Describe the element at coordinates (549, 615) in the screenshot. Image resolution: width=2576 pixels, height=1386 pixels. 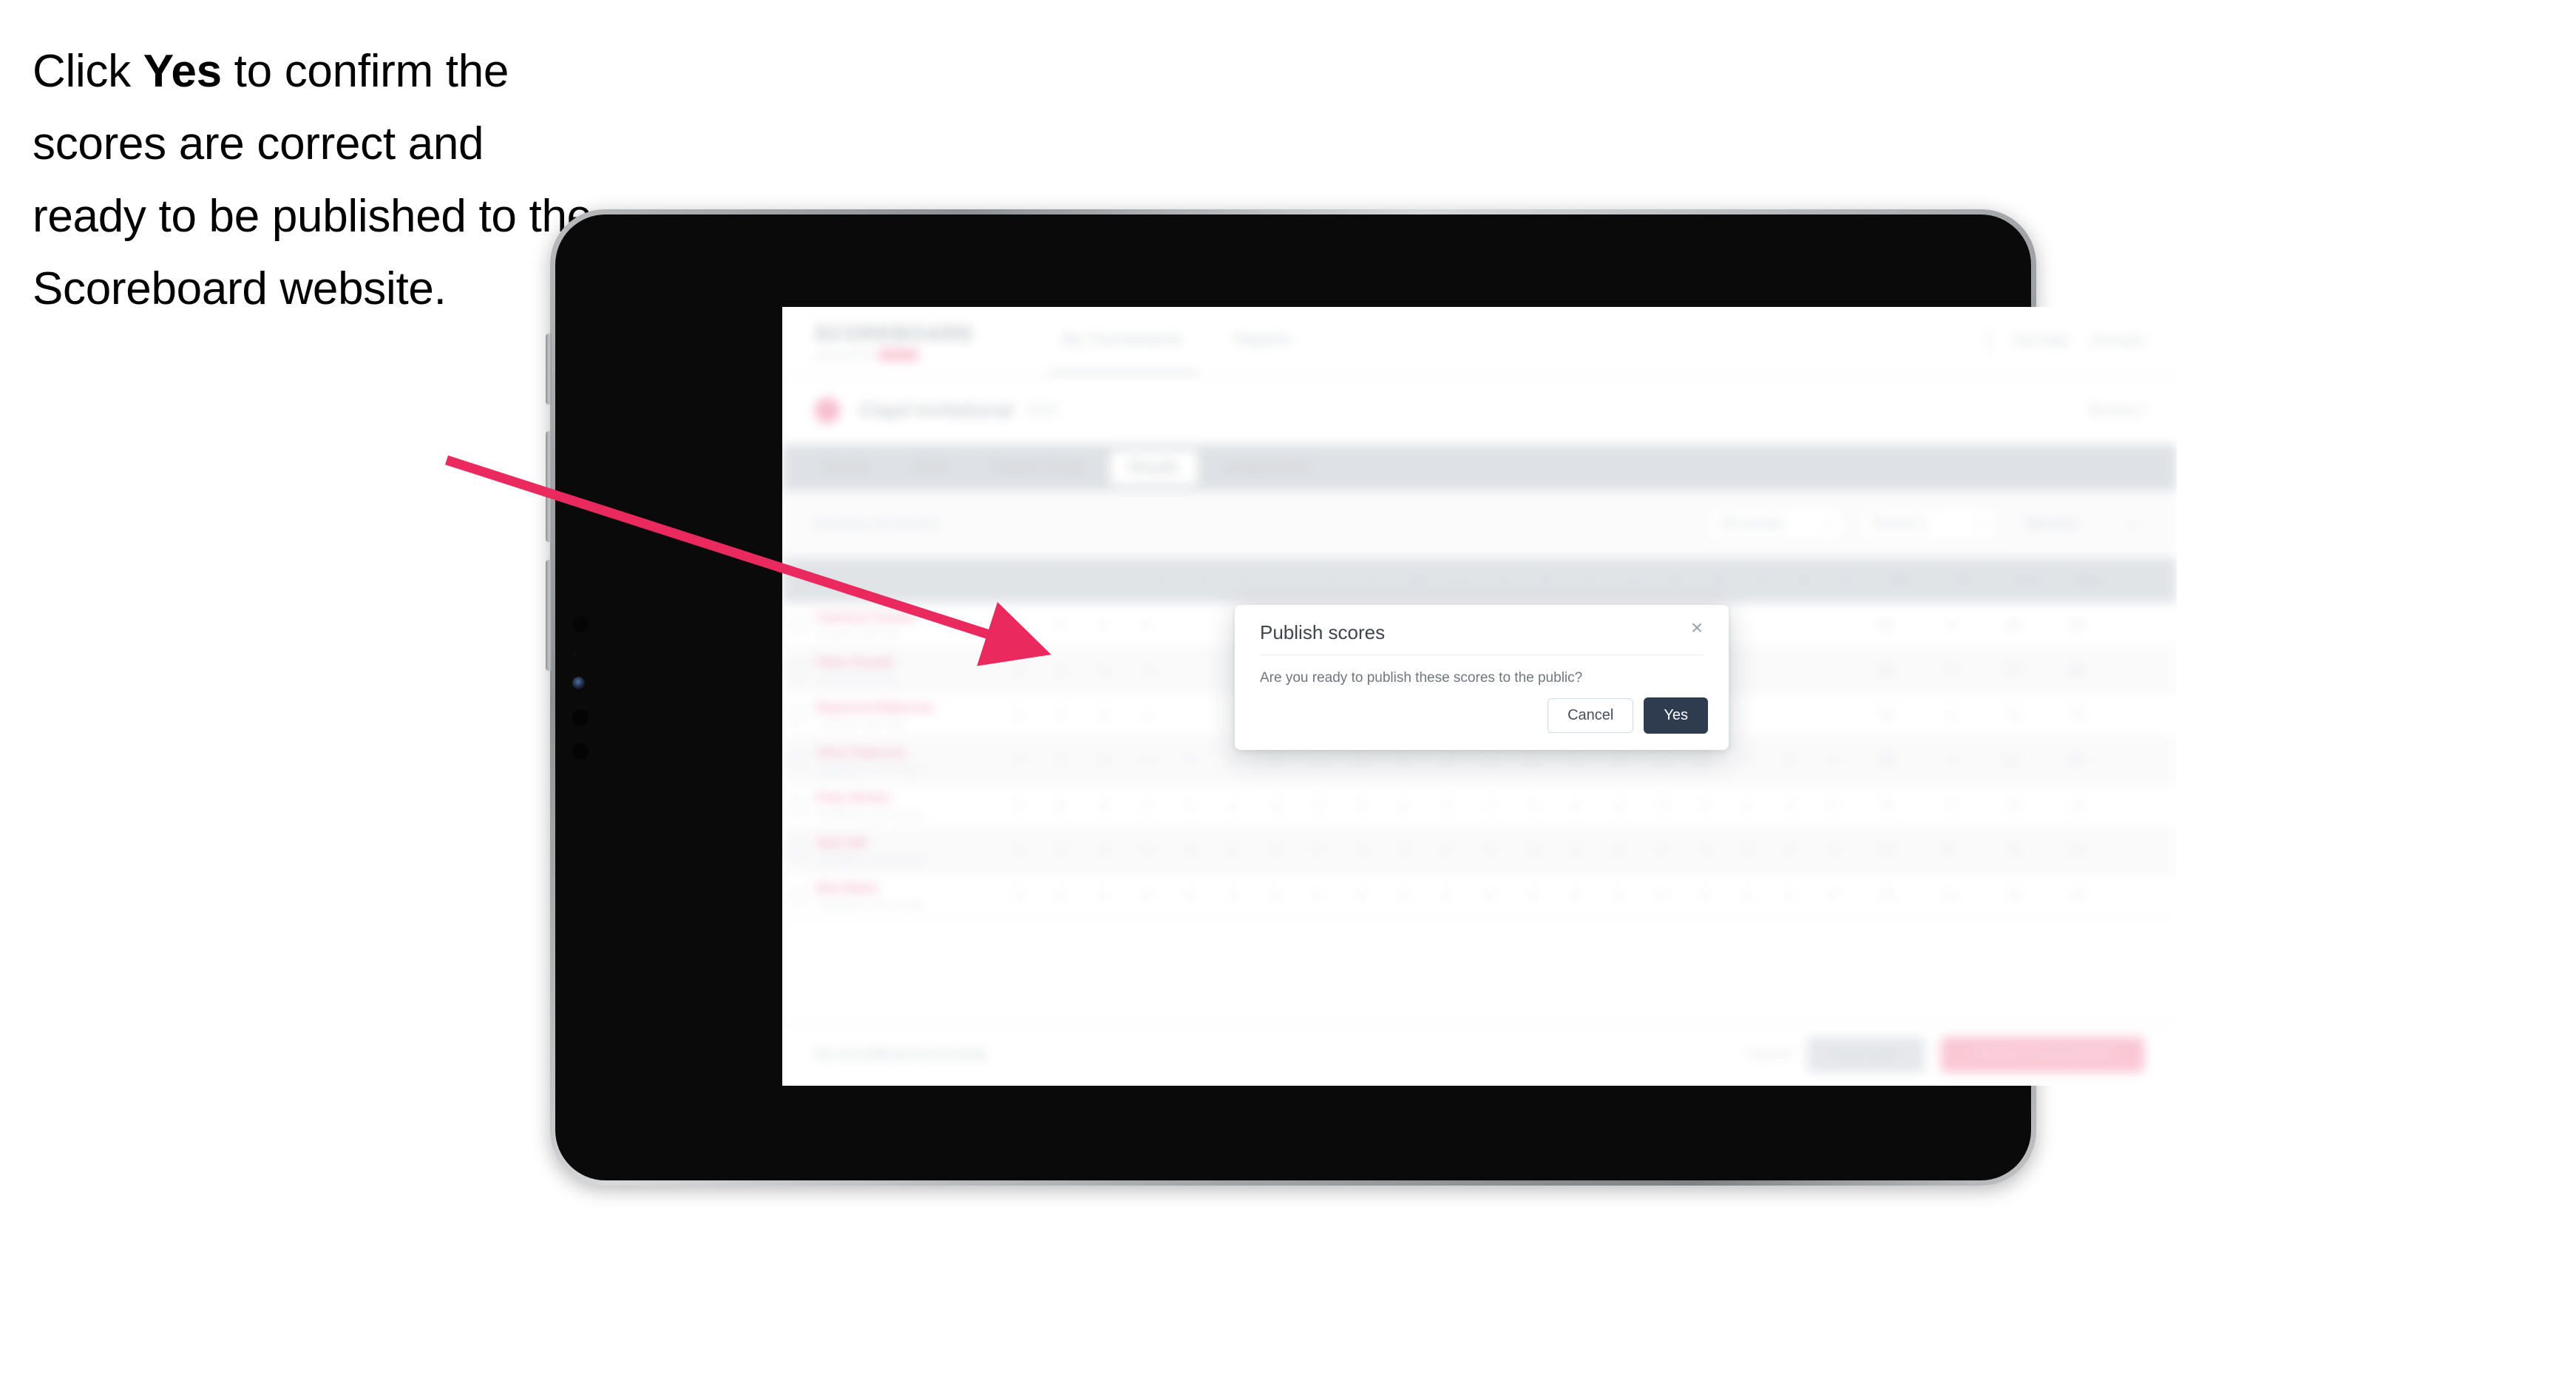
I see `volume-down-button` at that location.